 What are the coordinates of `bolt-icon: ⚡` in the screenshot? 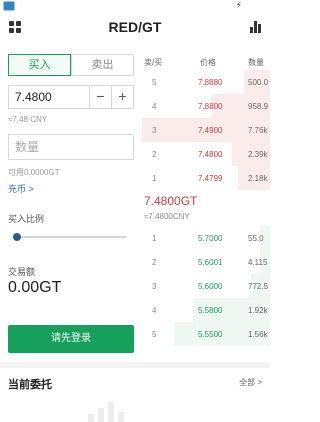 It's located at (238, 5).